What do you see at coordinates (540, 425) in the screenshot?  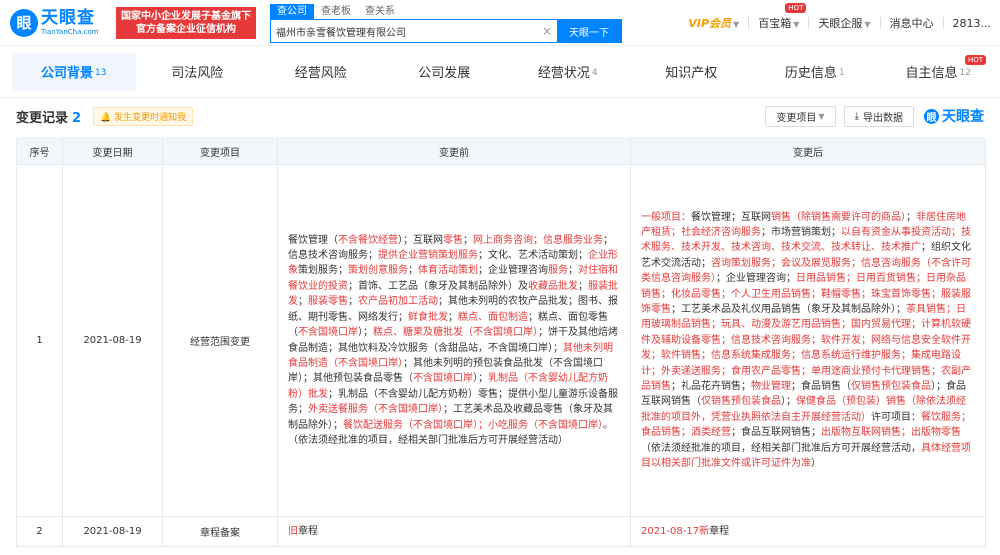 I see `text-segment: ；小吃服务（不含国境口岸）` at bounding box center [540, 425].